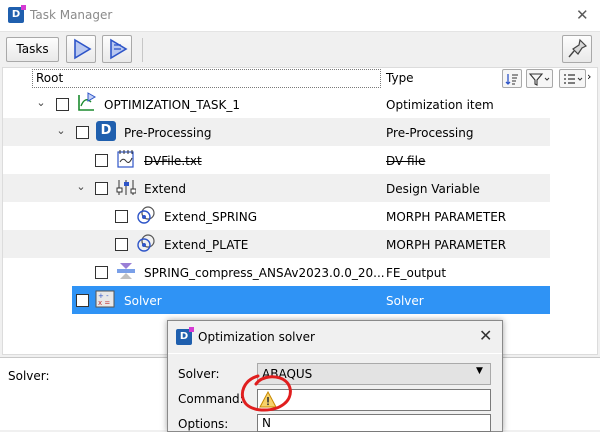  I want to click on command-field-label: Command:, so click(211, 399).